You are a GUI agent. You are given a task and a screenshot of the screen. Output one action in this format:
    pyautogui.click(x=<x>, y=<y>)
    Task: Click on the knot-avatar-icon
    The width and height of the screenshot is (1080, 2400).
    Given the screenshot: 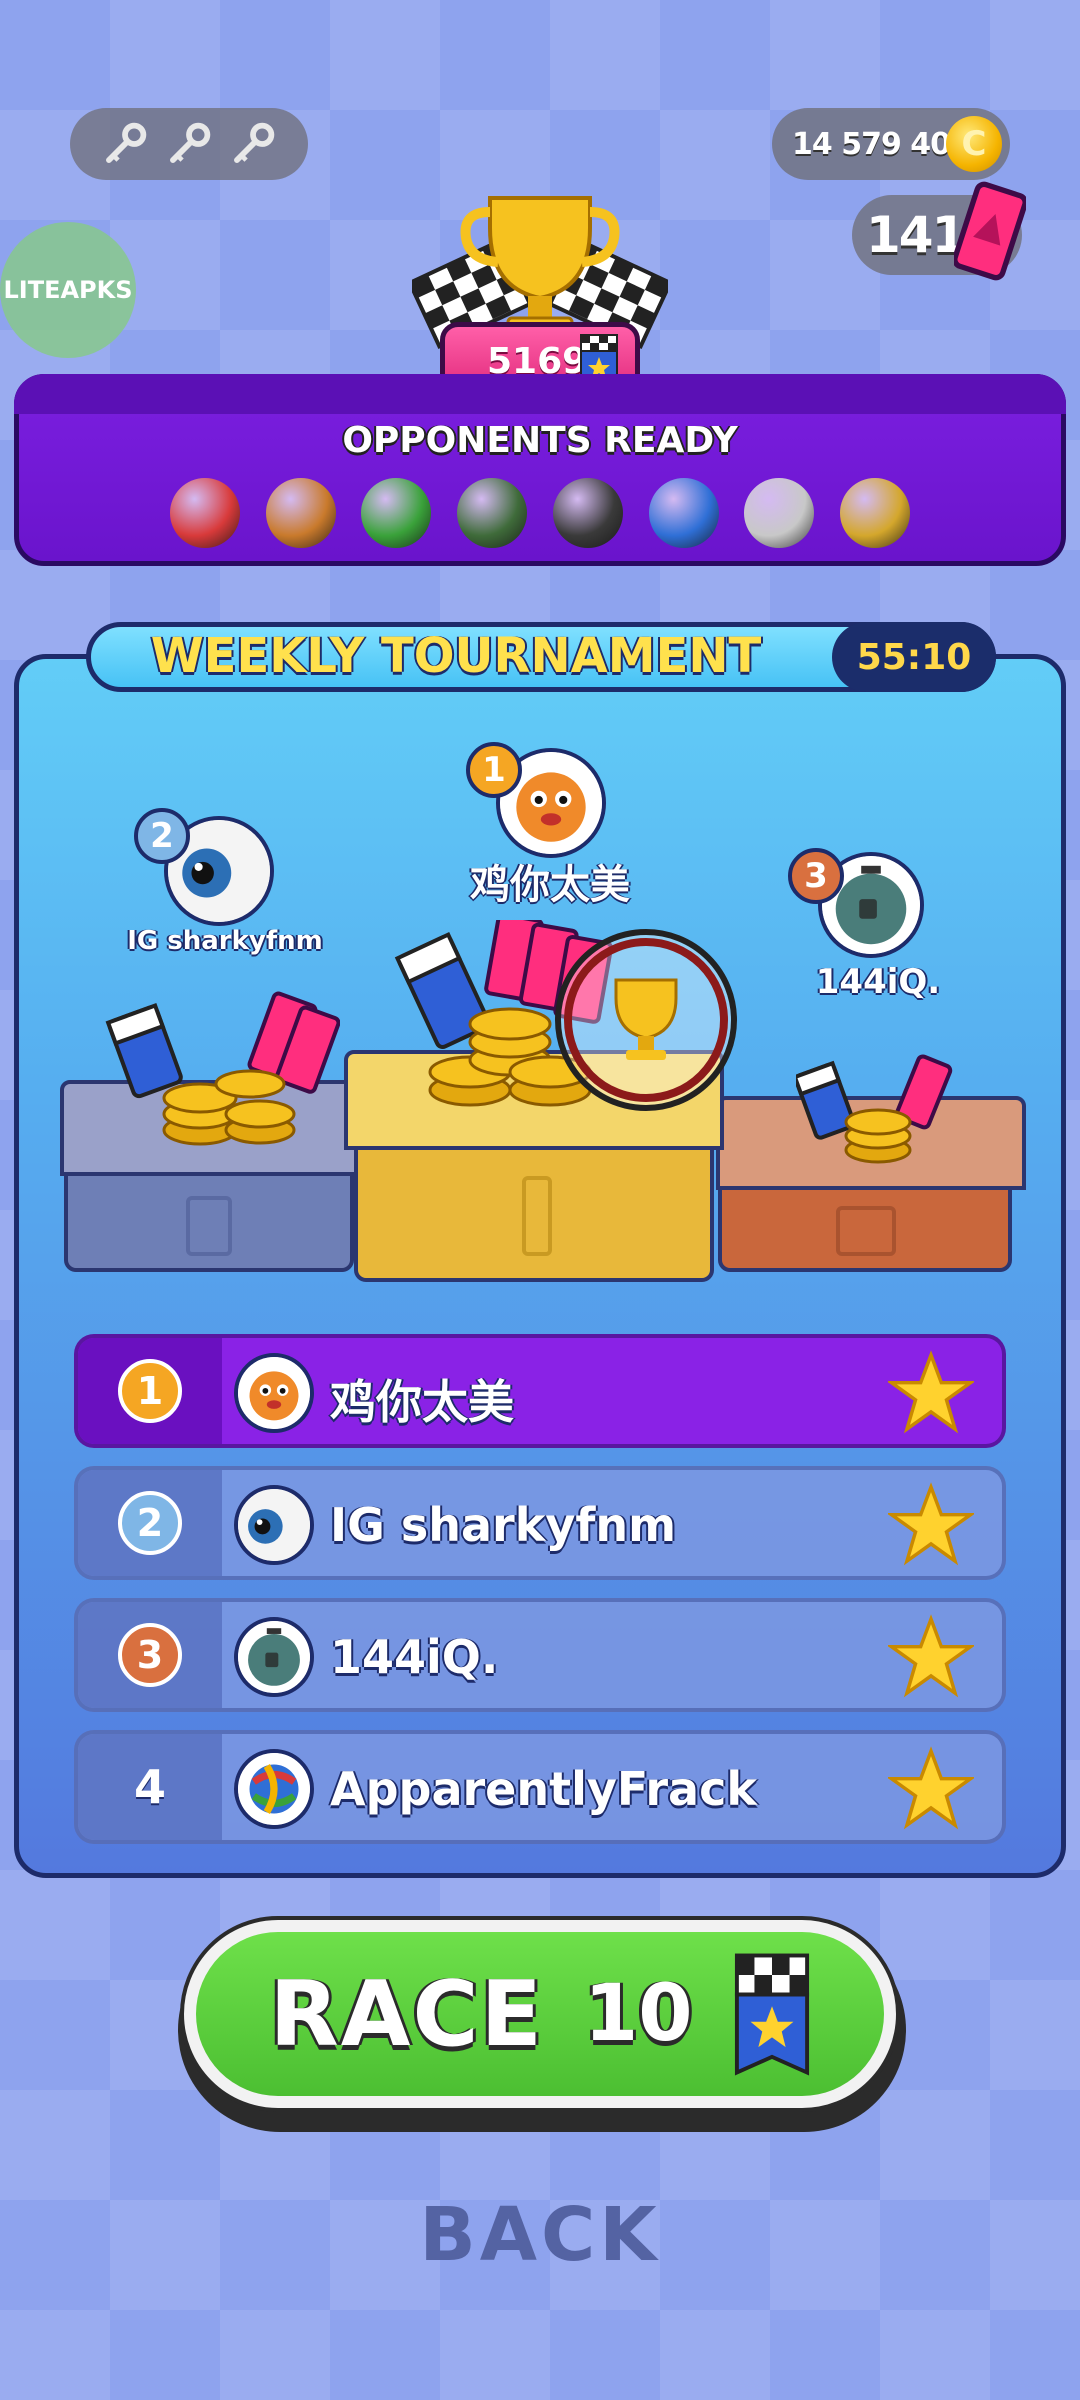 What is the action you would take?
    pyautogui.click(x=274, y=1789)
    